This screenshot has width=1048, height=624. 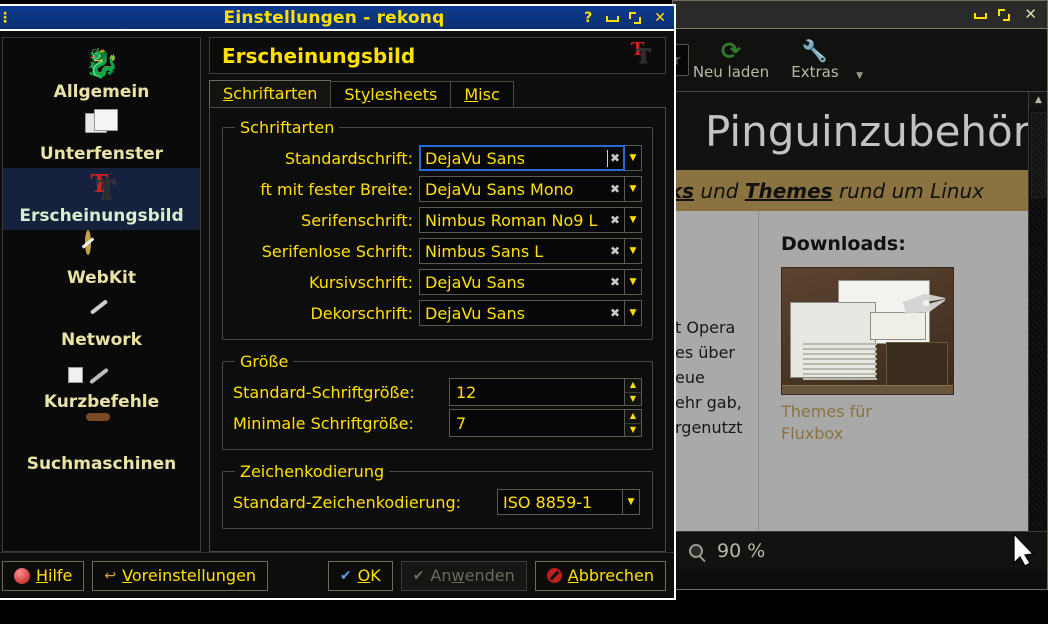 I want to click on dekorschrift-label: Dekorschrift:, so click(x=361, y=313).